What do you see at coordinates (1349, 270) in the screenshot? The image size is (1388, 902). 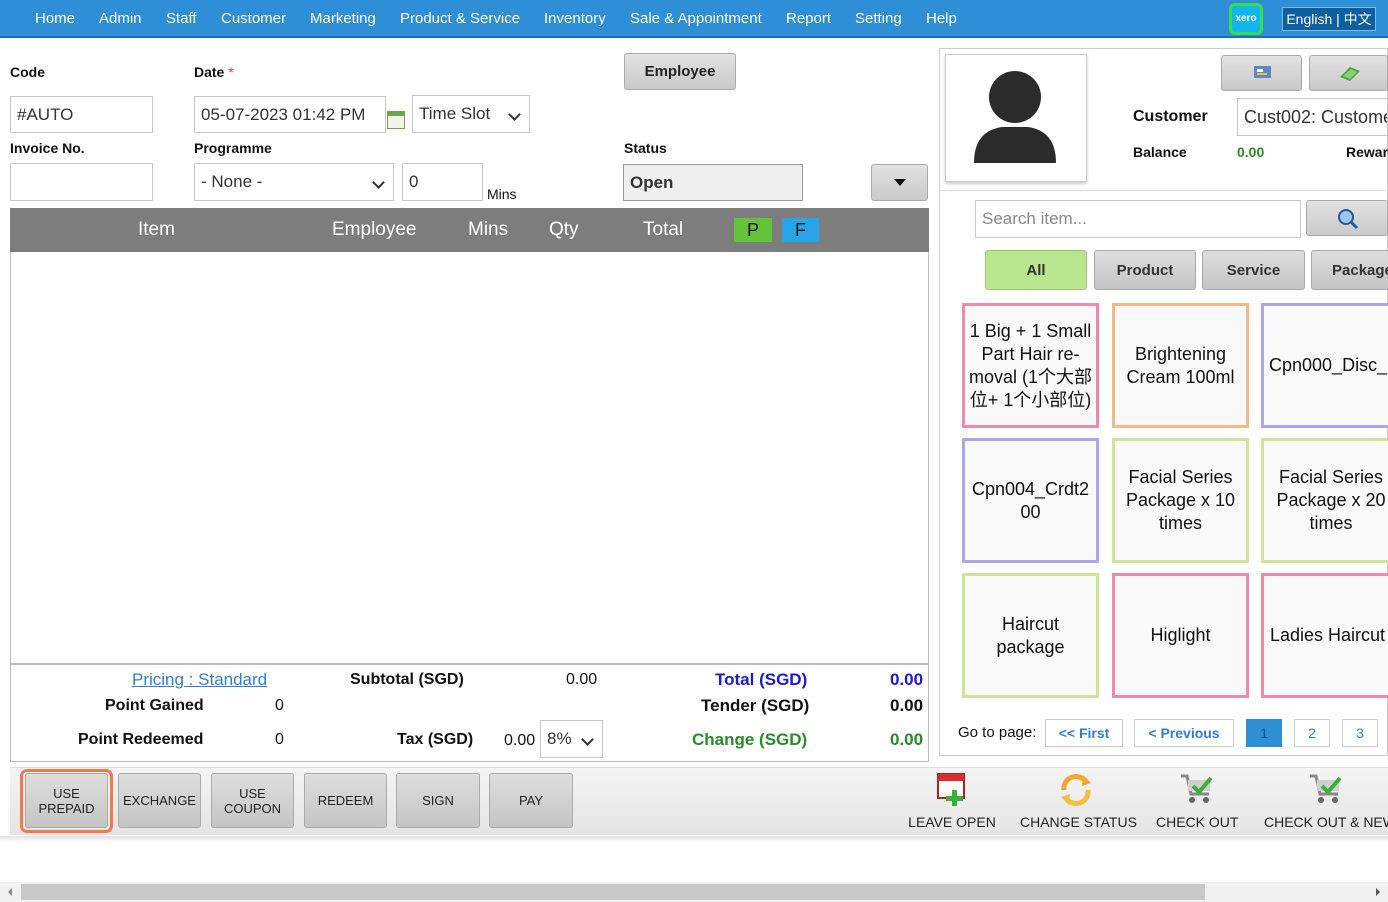 I see `tab-package: Package` at bounding box center [1349, 270].